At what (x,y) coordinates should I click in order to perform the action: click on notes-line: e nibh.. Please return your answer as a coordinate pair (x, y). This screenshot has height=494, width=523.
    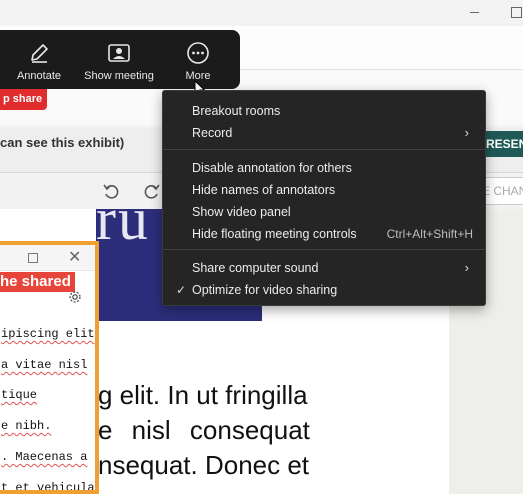
    Looking at the image, I should click on (26, 426).